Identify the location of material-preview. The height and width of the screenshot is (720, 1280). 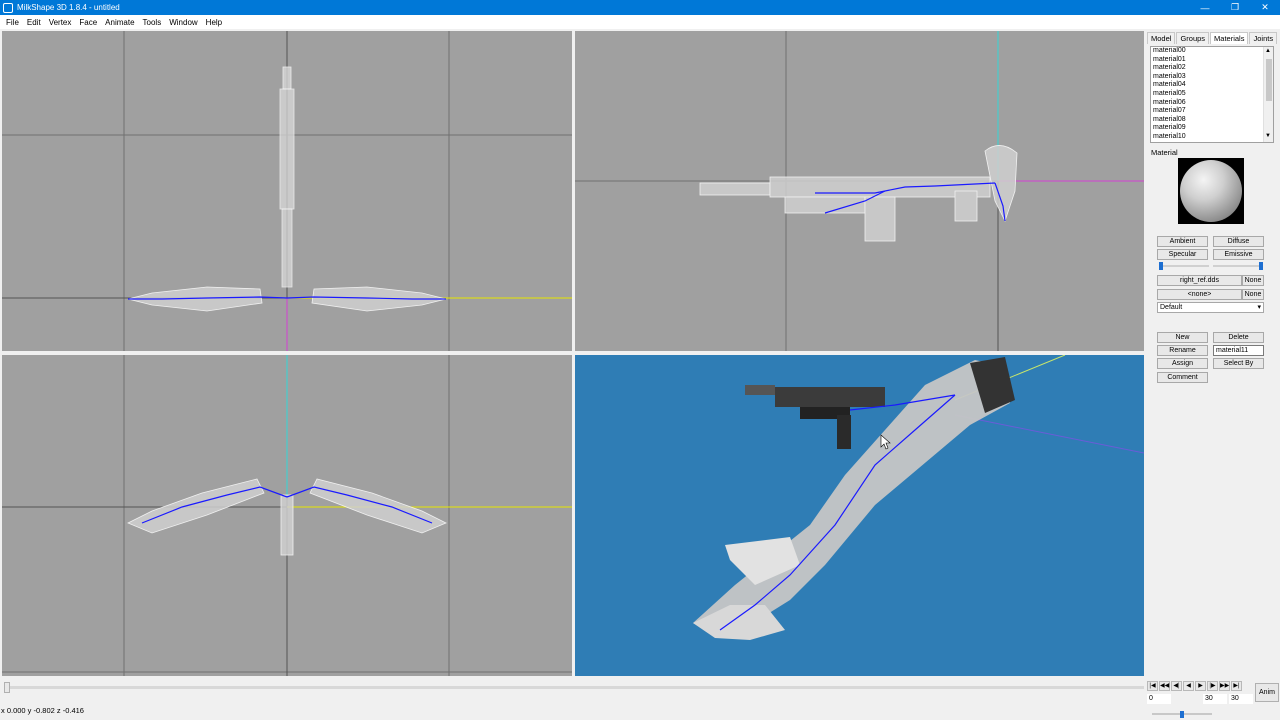
(1211, 191).